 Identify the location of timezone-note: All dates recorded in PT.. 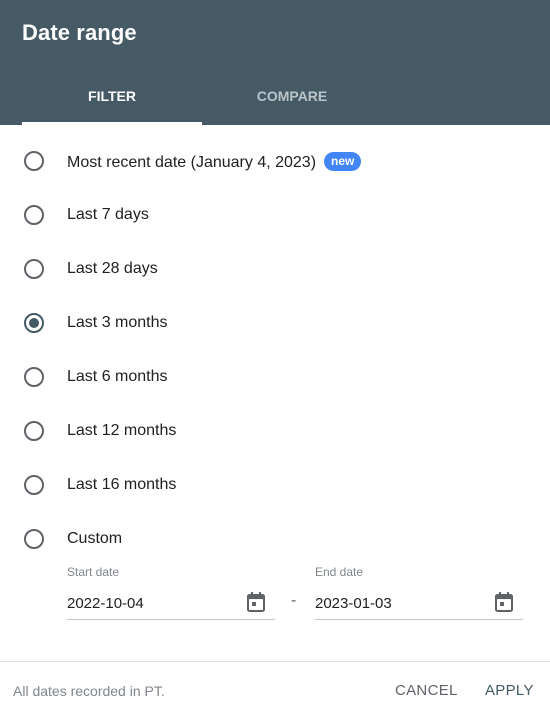
(89, 691).